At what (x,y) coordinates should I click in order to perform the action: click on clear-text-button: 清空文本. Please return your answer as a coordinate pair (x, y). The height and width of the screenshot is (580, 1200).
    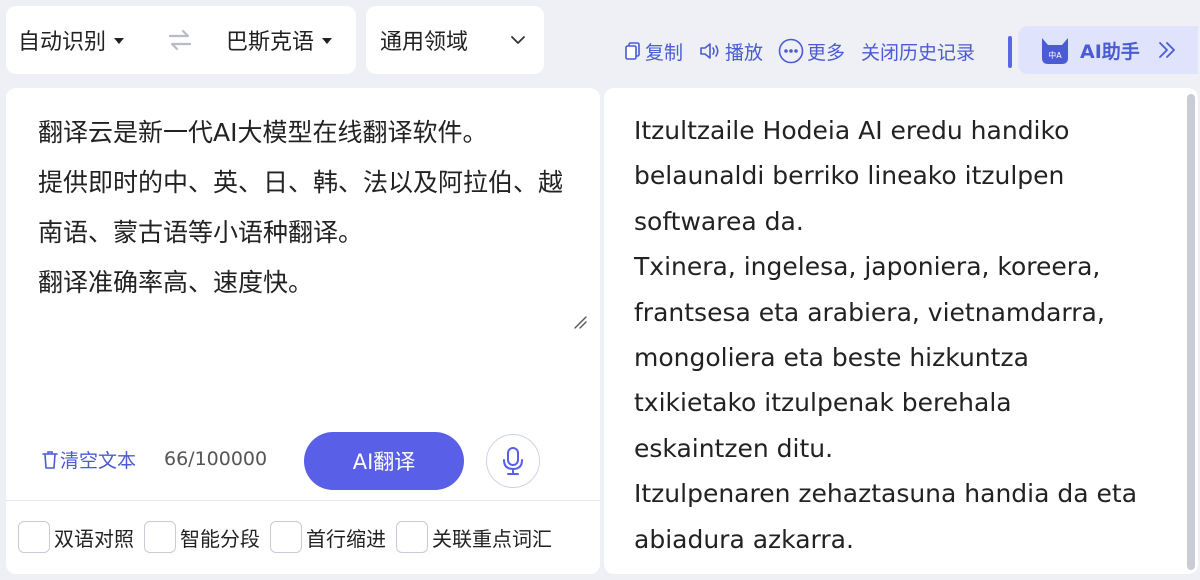
    Looking at the image, I should click on (88, 459).